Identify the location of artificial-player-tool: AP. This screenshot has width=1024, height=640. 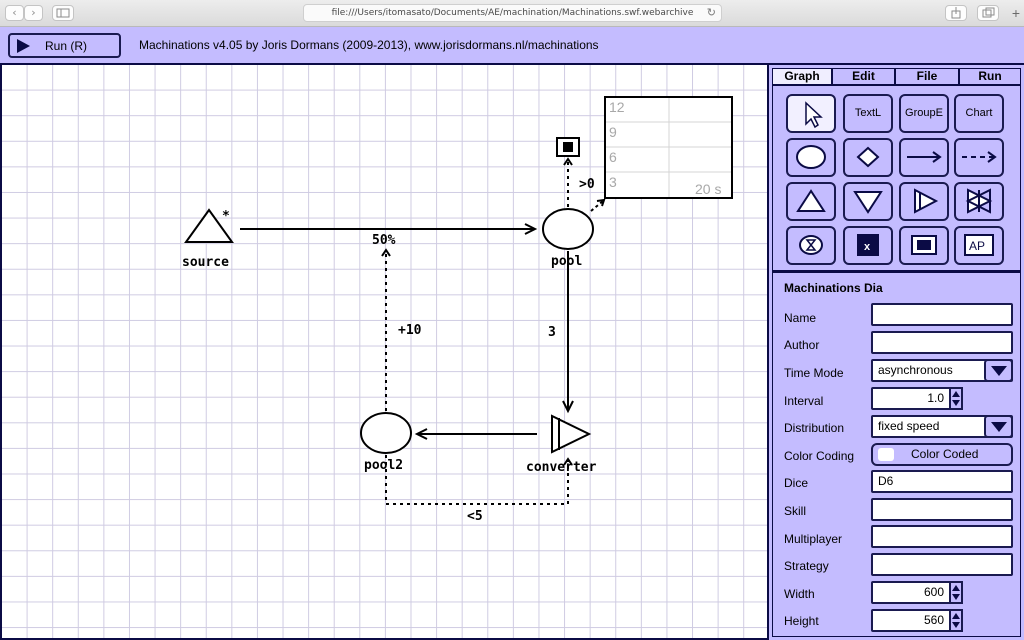
(979, 245).